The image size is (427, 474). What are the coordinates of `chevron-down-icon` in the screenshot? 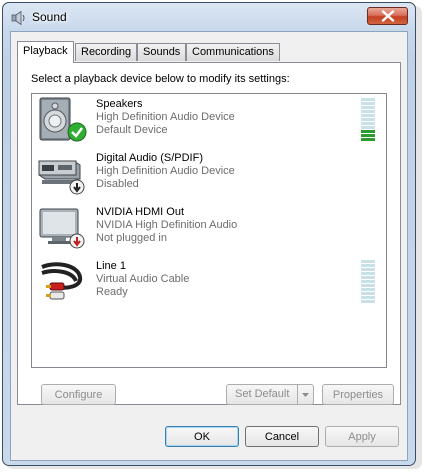 It's located at (305, 394).